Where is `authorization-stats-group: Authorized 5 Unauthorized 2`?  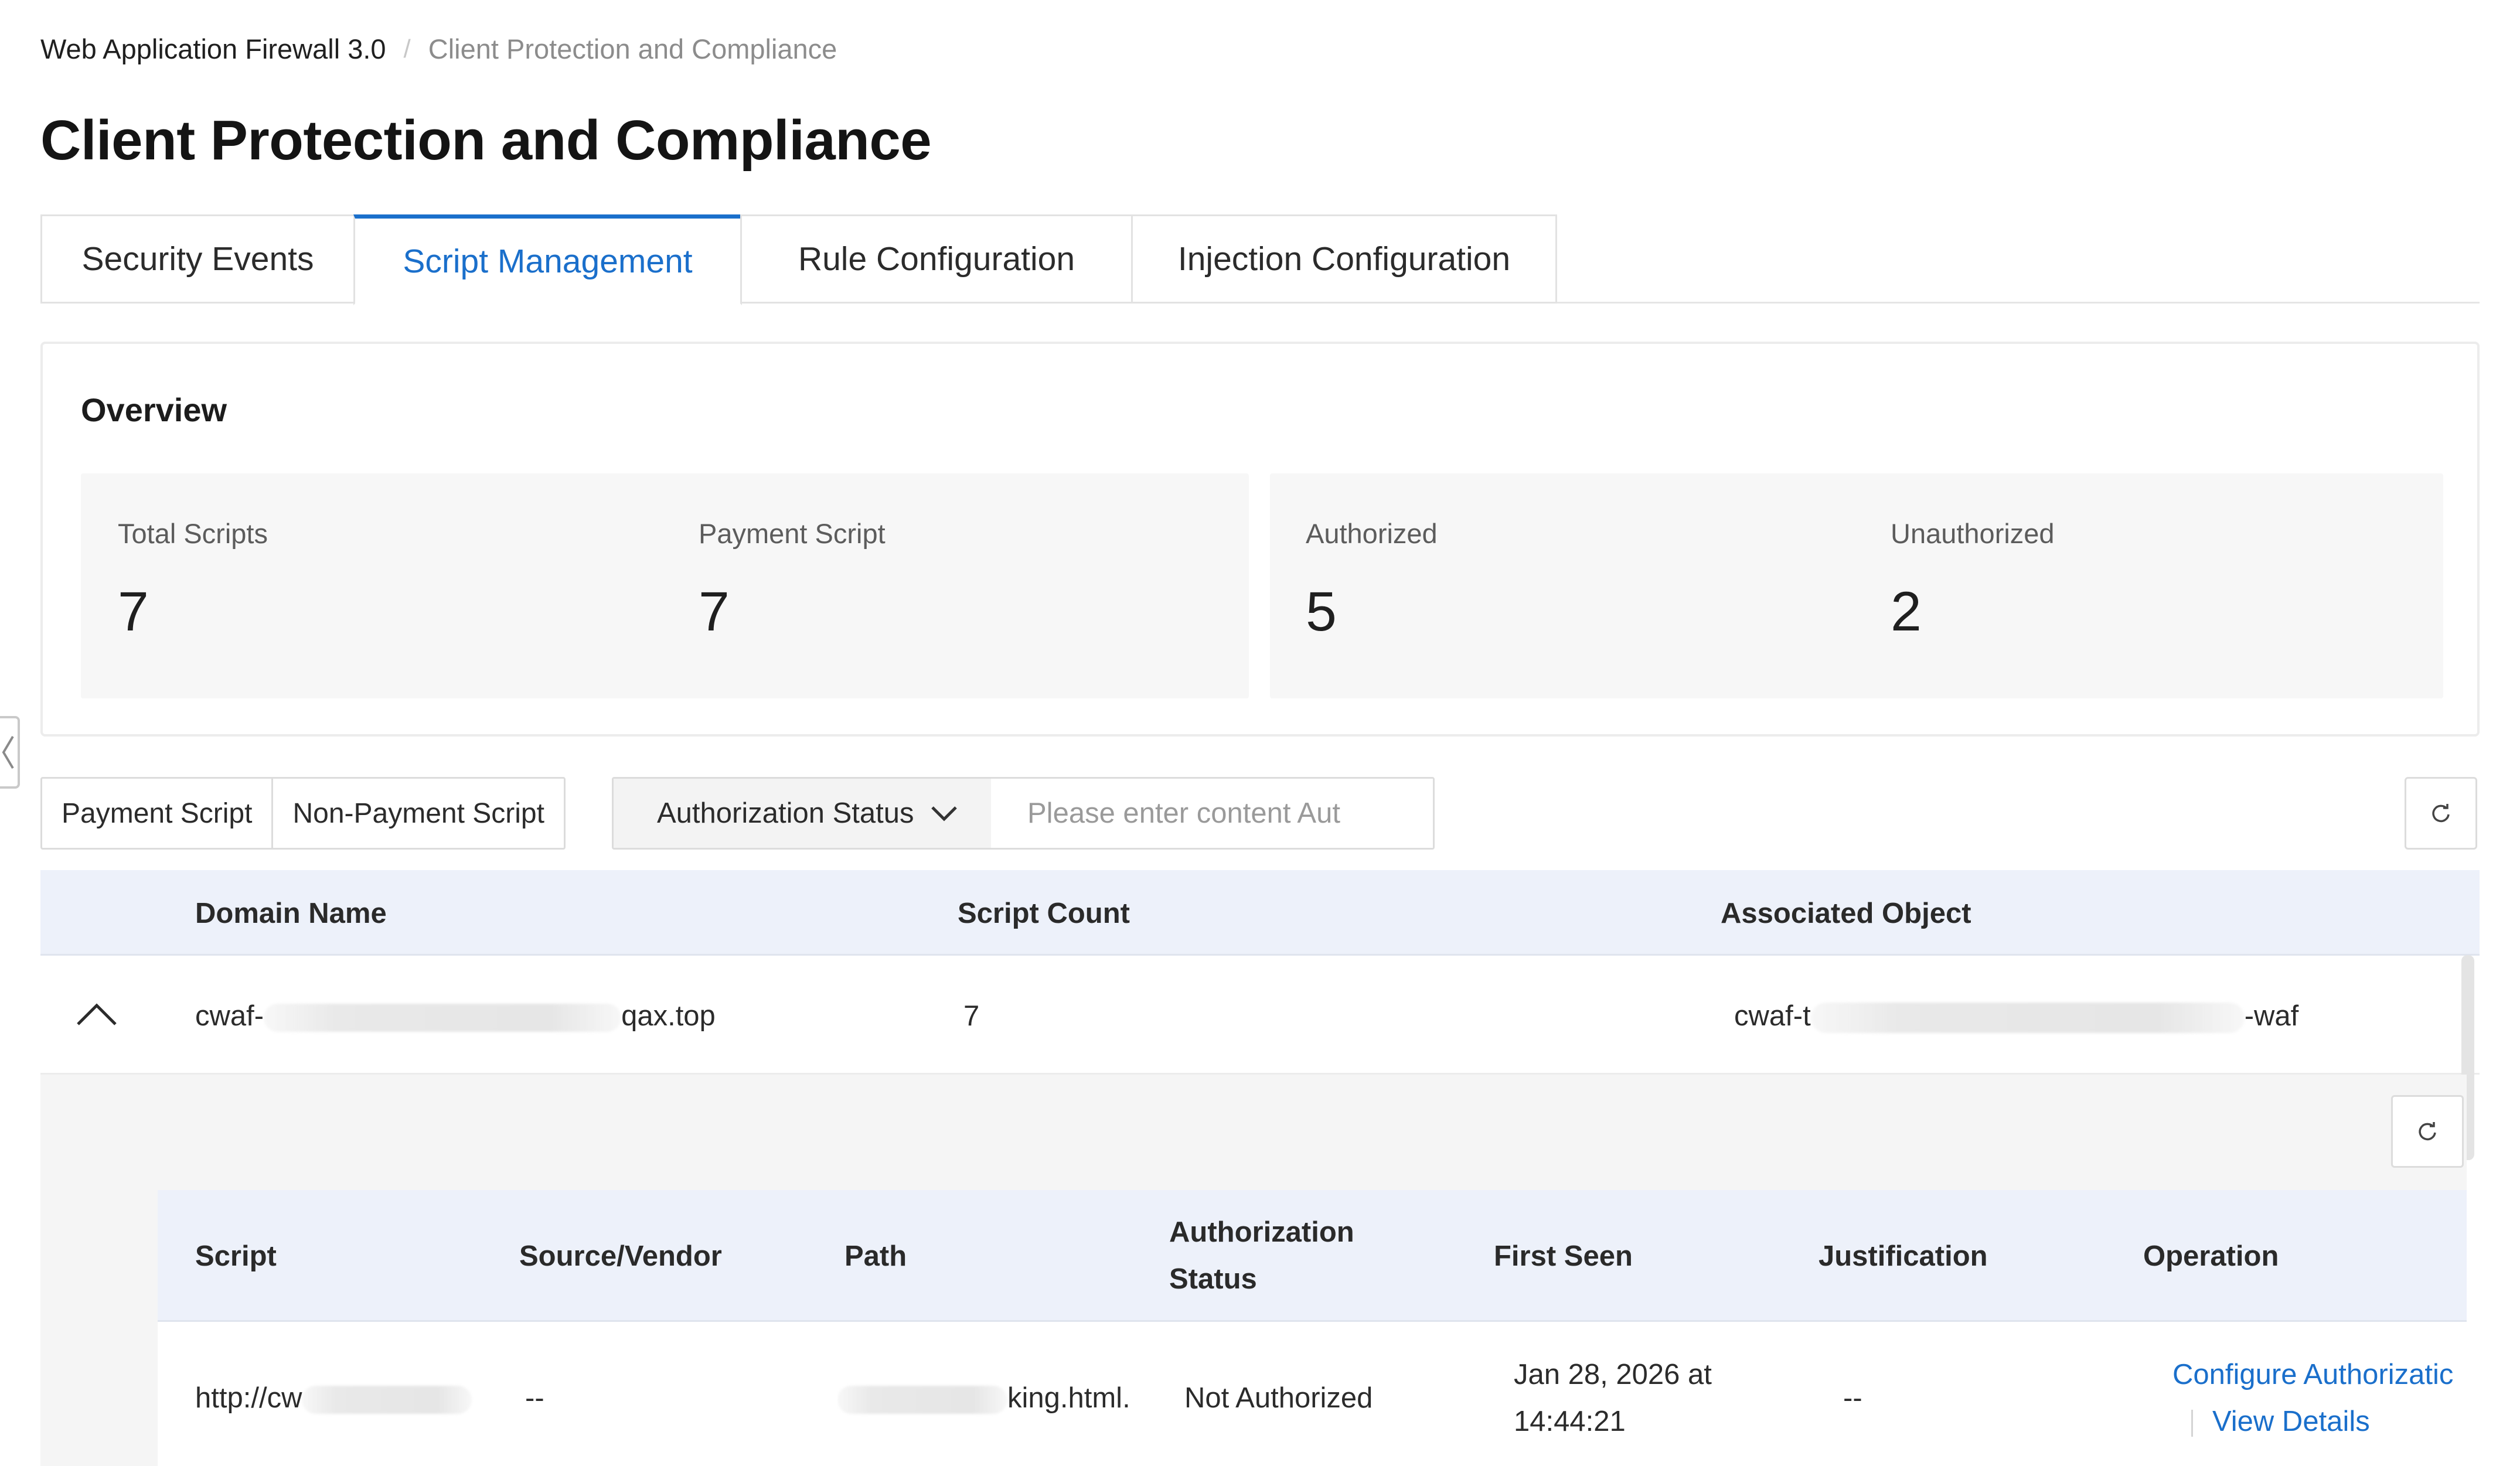 authorization-stats-group: Authorized 5 Unauthorized 2 is located at coordinates (1857, 585).